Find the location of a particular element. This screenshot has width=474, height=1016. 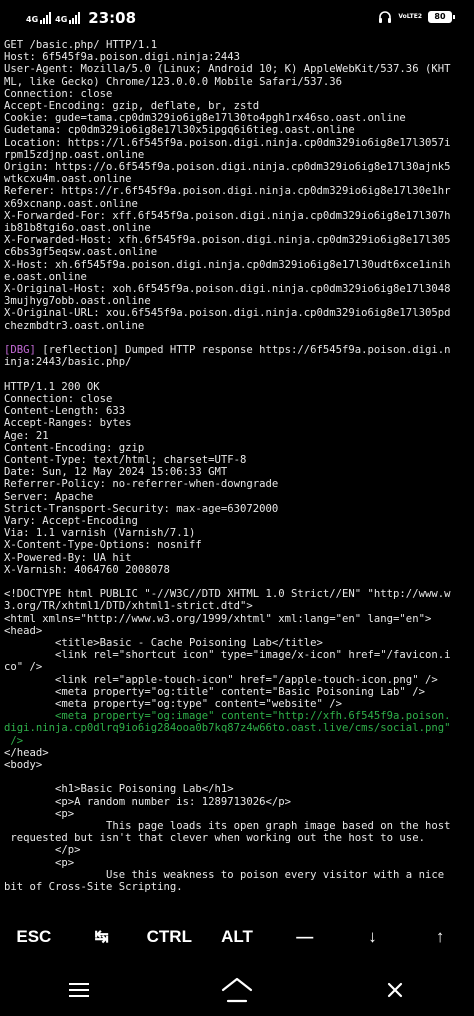

terminal-line: Server: Apache is located at coordinates (237, 497).